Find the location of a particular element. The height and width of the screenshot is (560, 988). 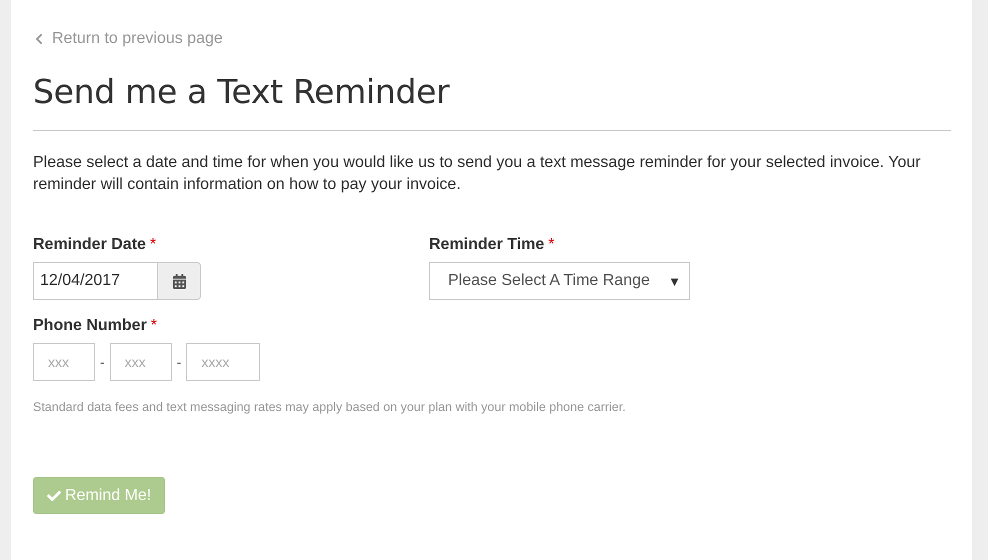

date-field: 12/04/2017 is located at coordinates (95, 281).